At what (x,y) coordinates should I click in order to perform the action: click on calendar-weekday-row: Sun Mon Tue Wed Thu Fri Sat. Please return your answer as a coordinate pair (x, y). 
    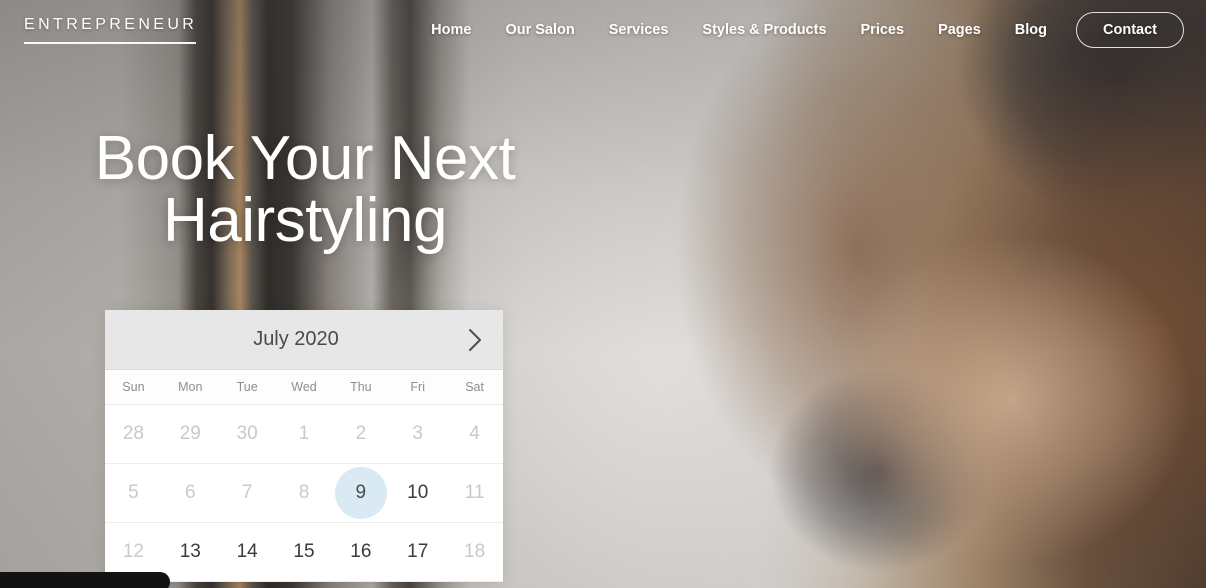
    Looking at the image, I should click on (304, 387).